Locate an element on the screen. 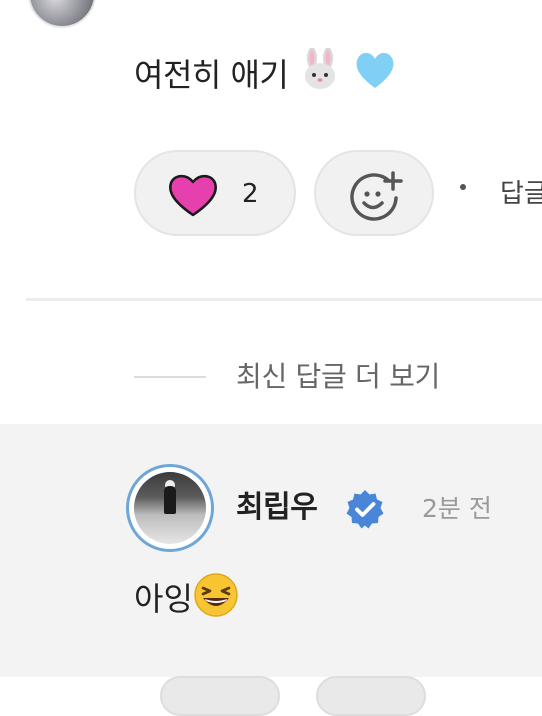  comment-text: 여전히 애기 is located at coordinates (266, 73).